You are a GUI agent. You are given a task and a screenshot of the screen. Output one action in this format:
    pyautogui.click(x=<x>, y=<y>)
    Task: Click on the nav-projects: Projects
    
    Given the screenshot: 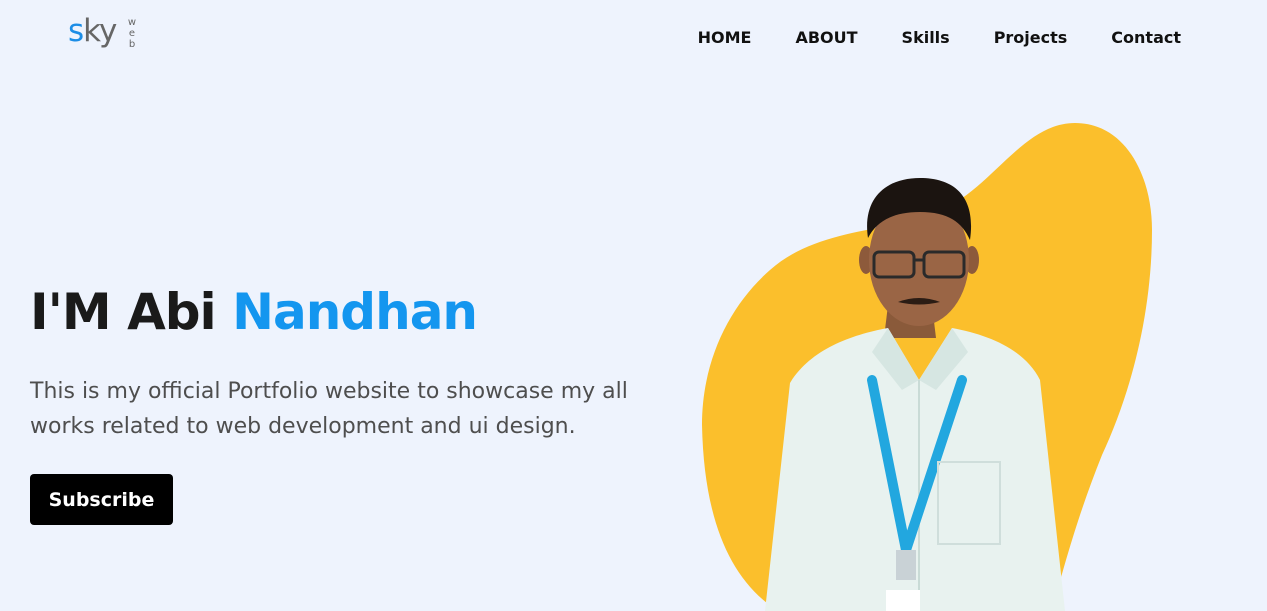 What is the action you would take?
    pyautogui.click(x=1031, y=38)
    